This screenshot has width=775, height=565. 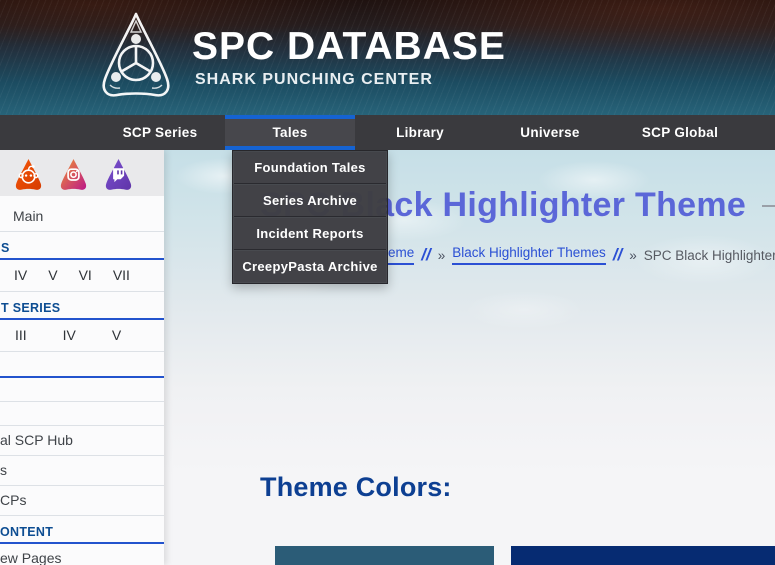 What do you see at coordinates (82, 554) in the screenshot?
I see `sidebar-item-ew-pages: ew Pages` at bounding box center [82, 554].